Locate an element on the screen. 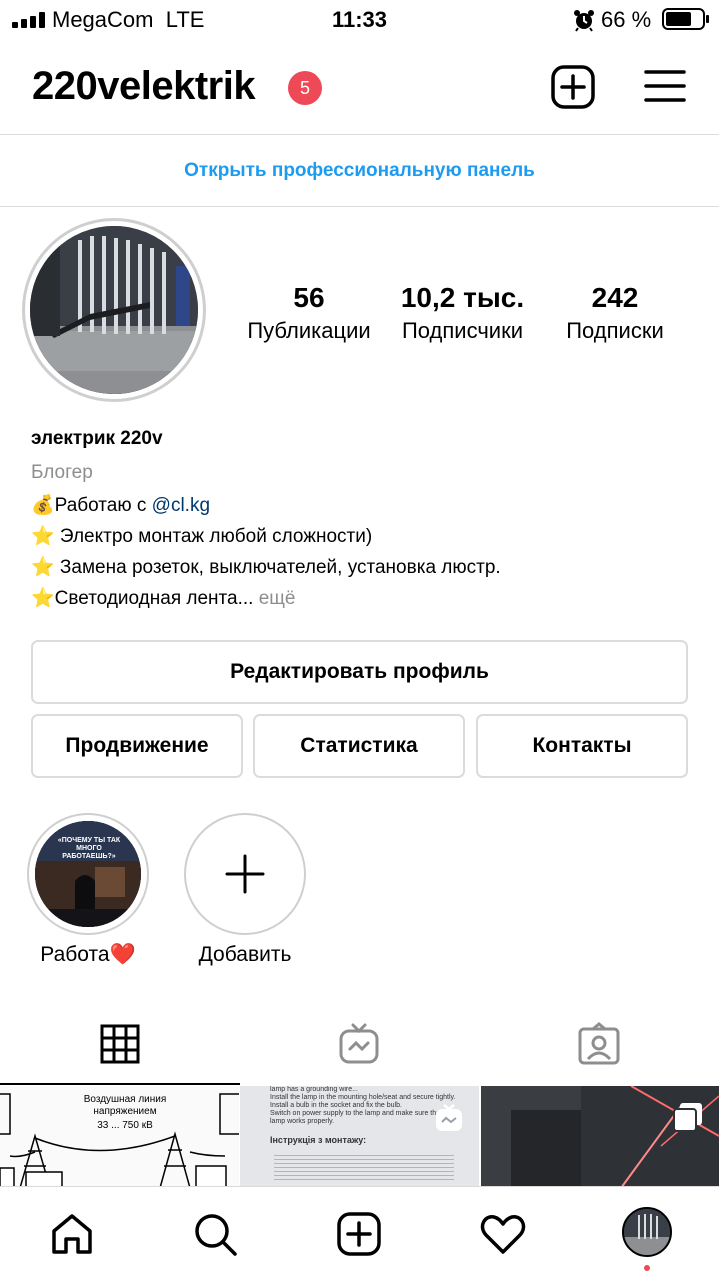 This screenshot has height=1280, width=719. activity-icon is located at coordinates (503, 1234).